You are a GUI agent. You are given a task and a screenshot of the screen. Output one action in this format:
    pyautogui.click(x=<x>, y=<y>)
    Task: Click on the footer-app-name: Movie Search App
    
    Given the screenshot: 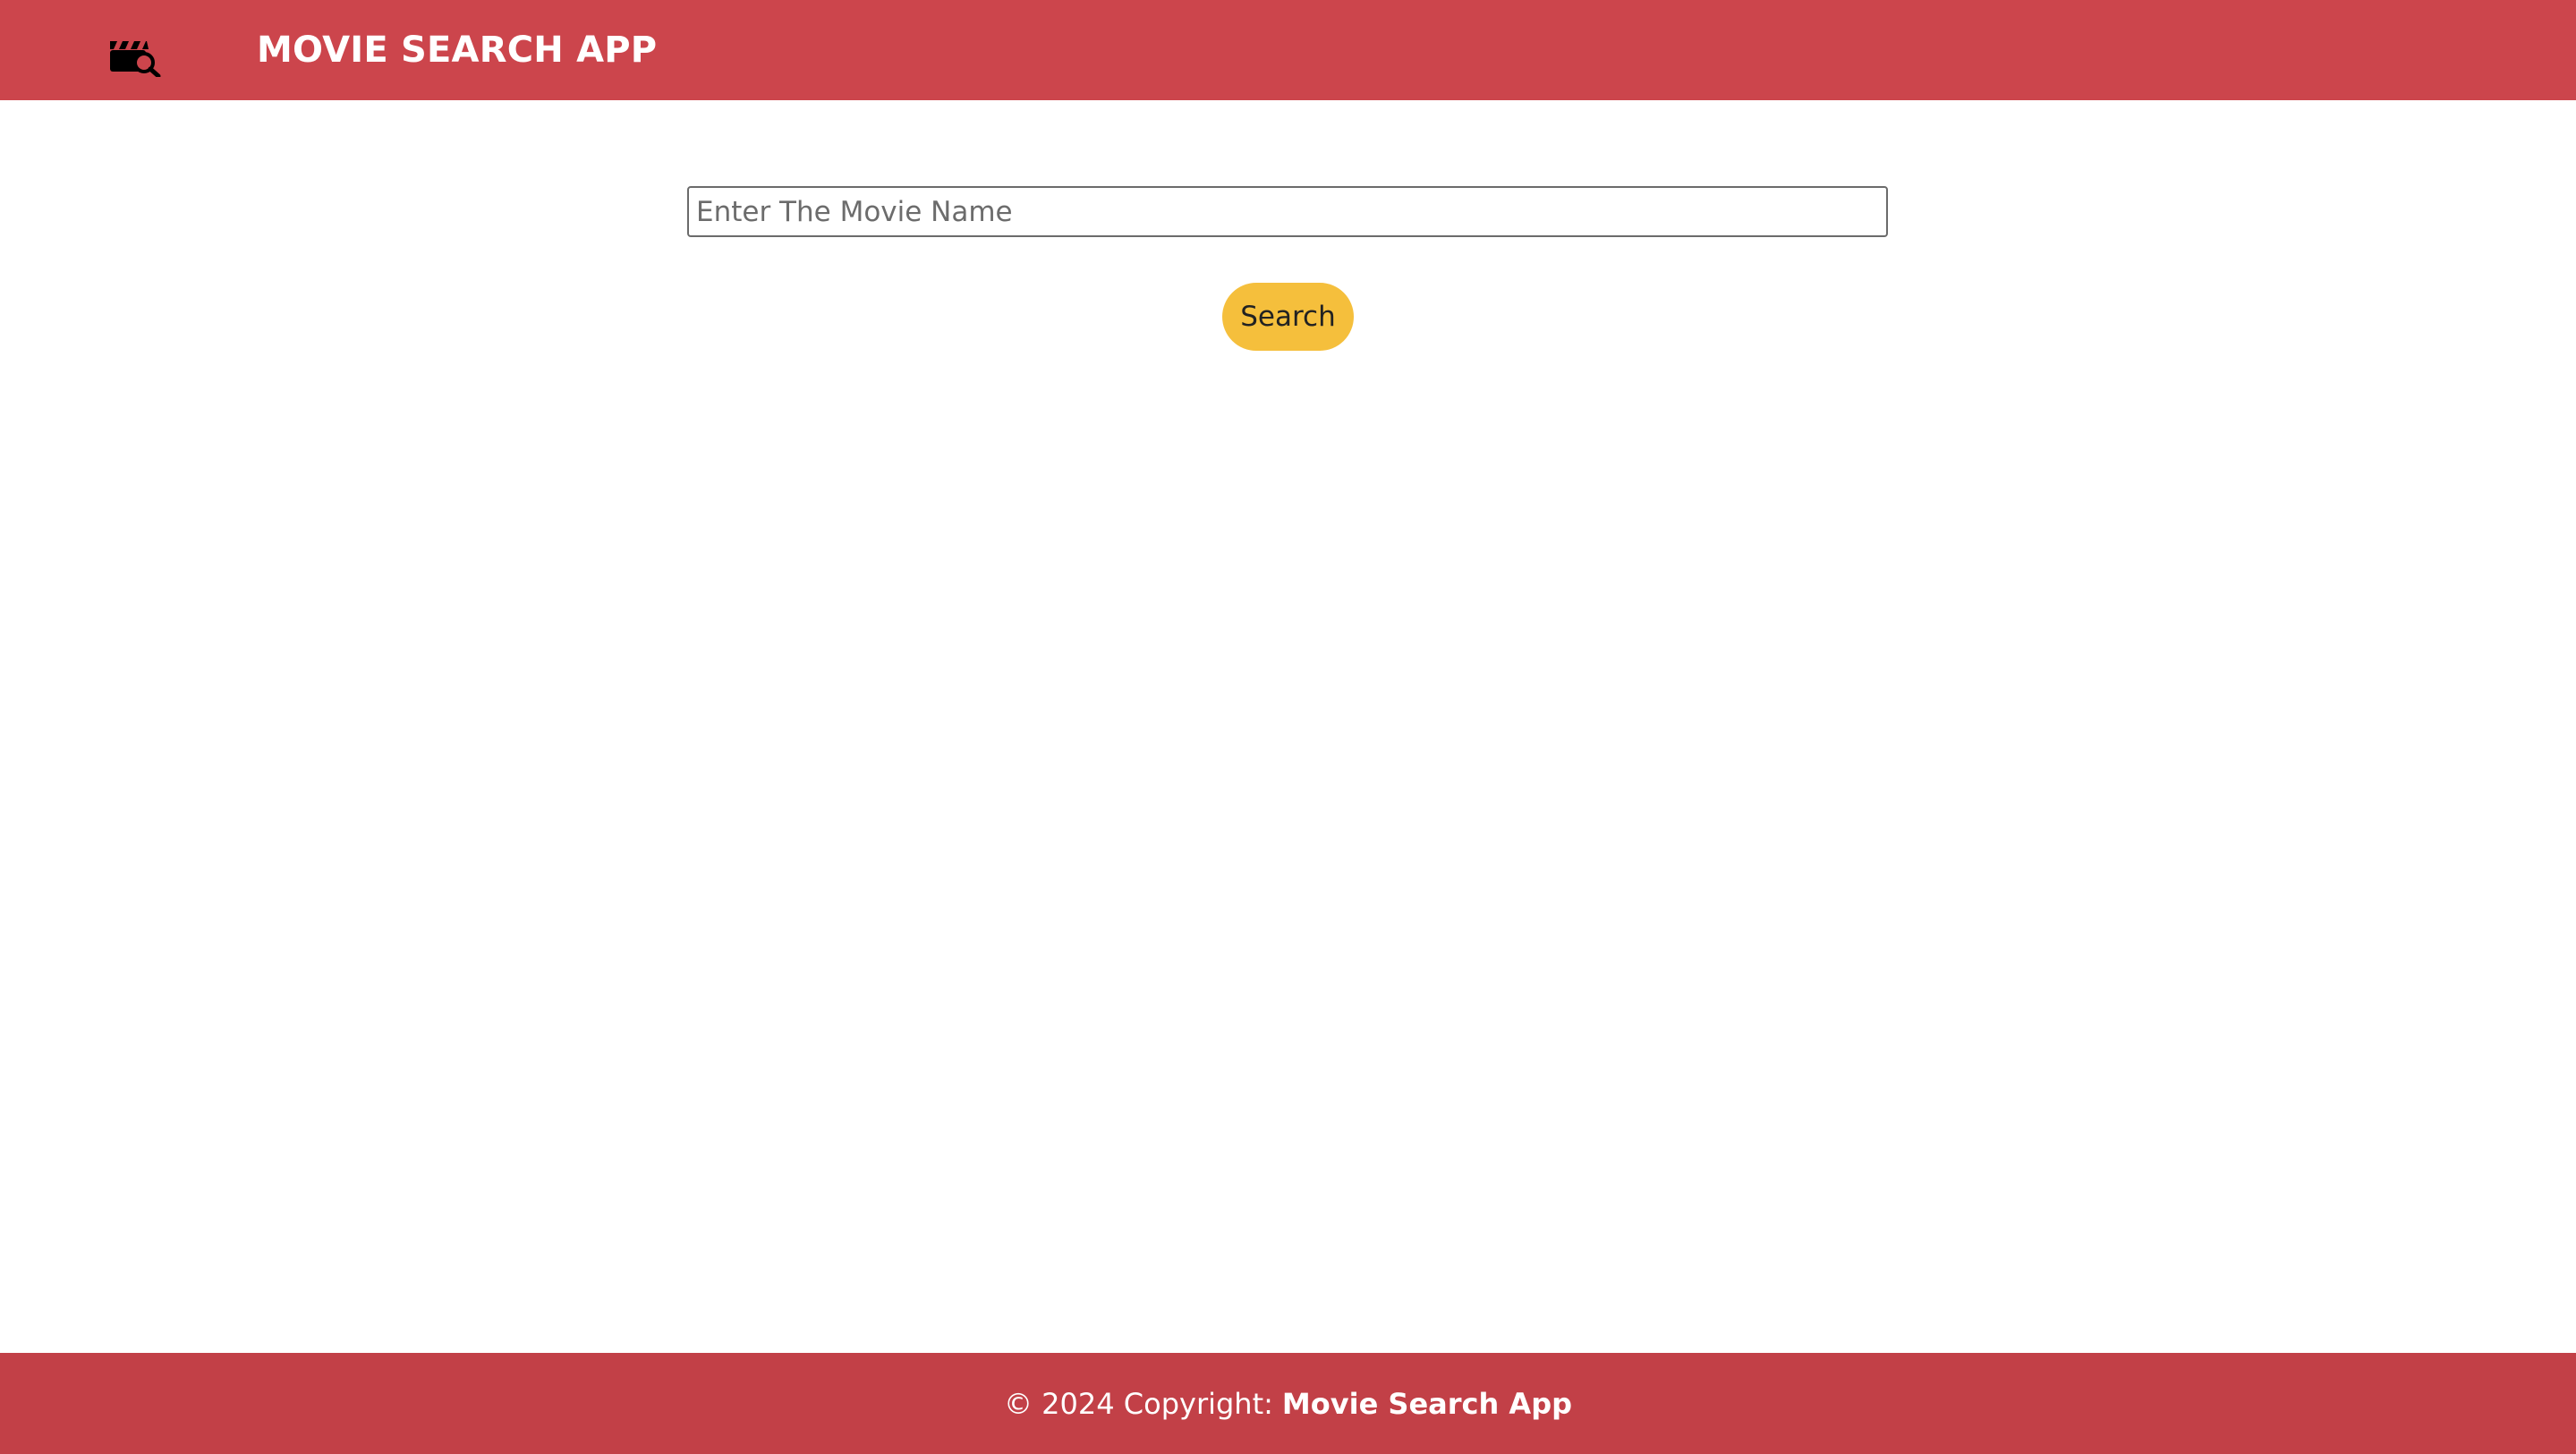 What is the action you would take?
    pyautogui.click(x=1426, y=1404)
    